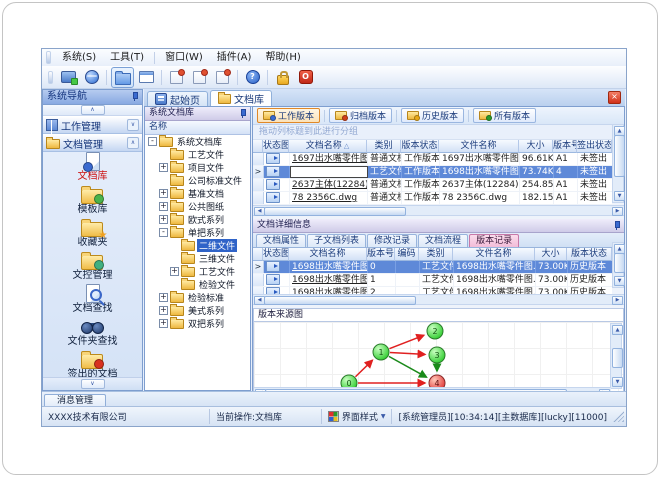  Describe the element at coordinates (122, 77) in the screenshot. I see `toolbar-button-folder` at that location.